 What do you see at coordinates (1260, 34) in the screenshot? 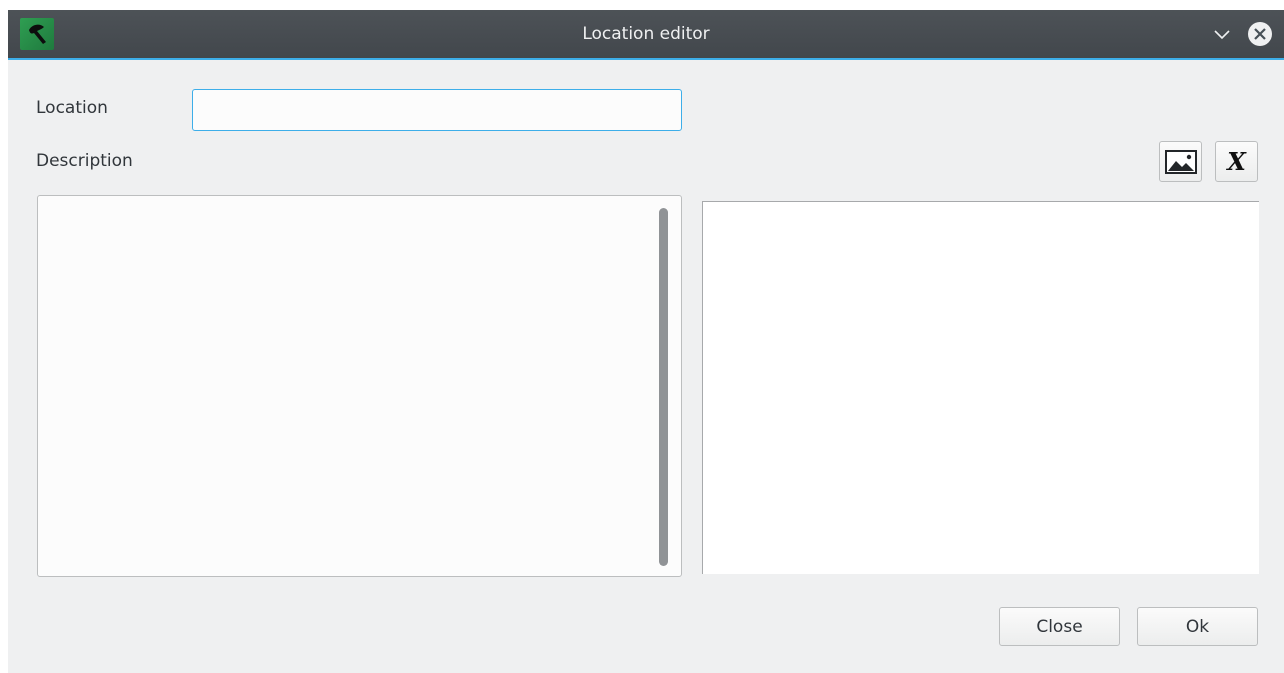
I see `close-icon` at bounding box center [1260, 34].